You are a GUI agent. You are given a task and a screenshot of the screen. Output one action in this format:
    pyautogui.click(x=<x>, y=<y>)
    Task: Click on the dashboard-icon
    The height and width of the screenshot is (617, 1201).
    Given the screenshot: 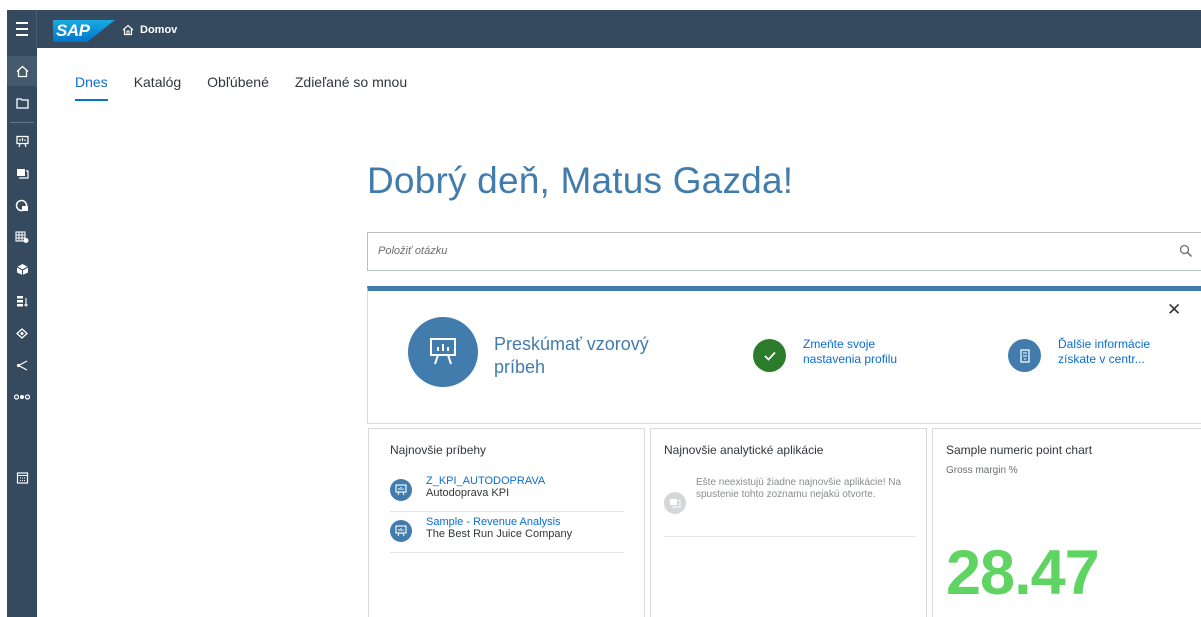 What is the action you would take?
    pyautogui.click(x=21, y=205)
    